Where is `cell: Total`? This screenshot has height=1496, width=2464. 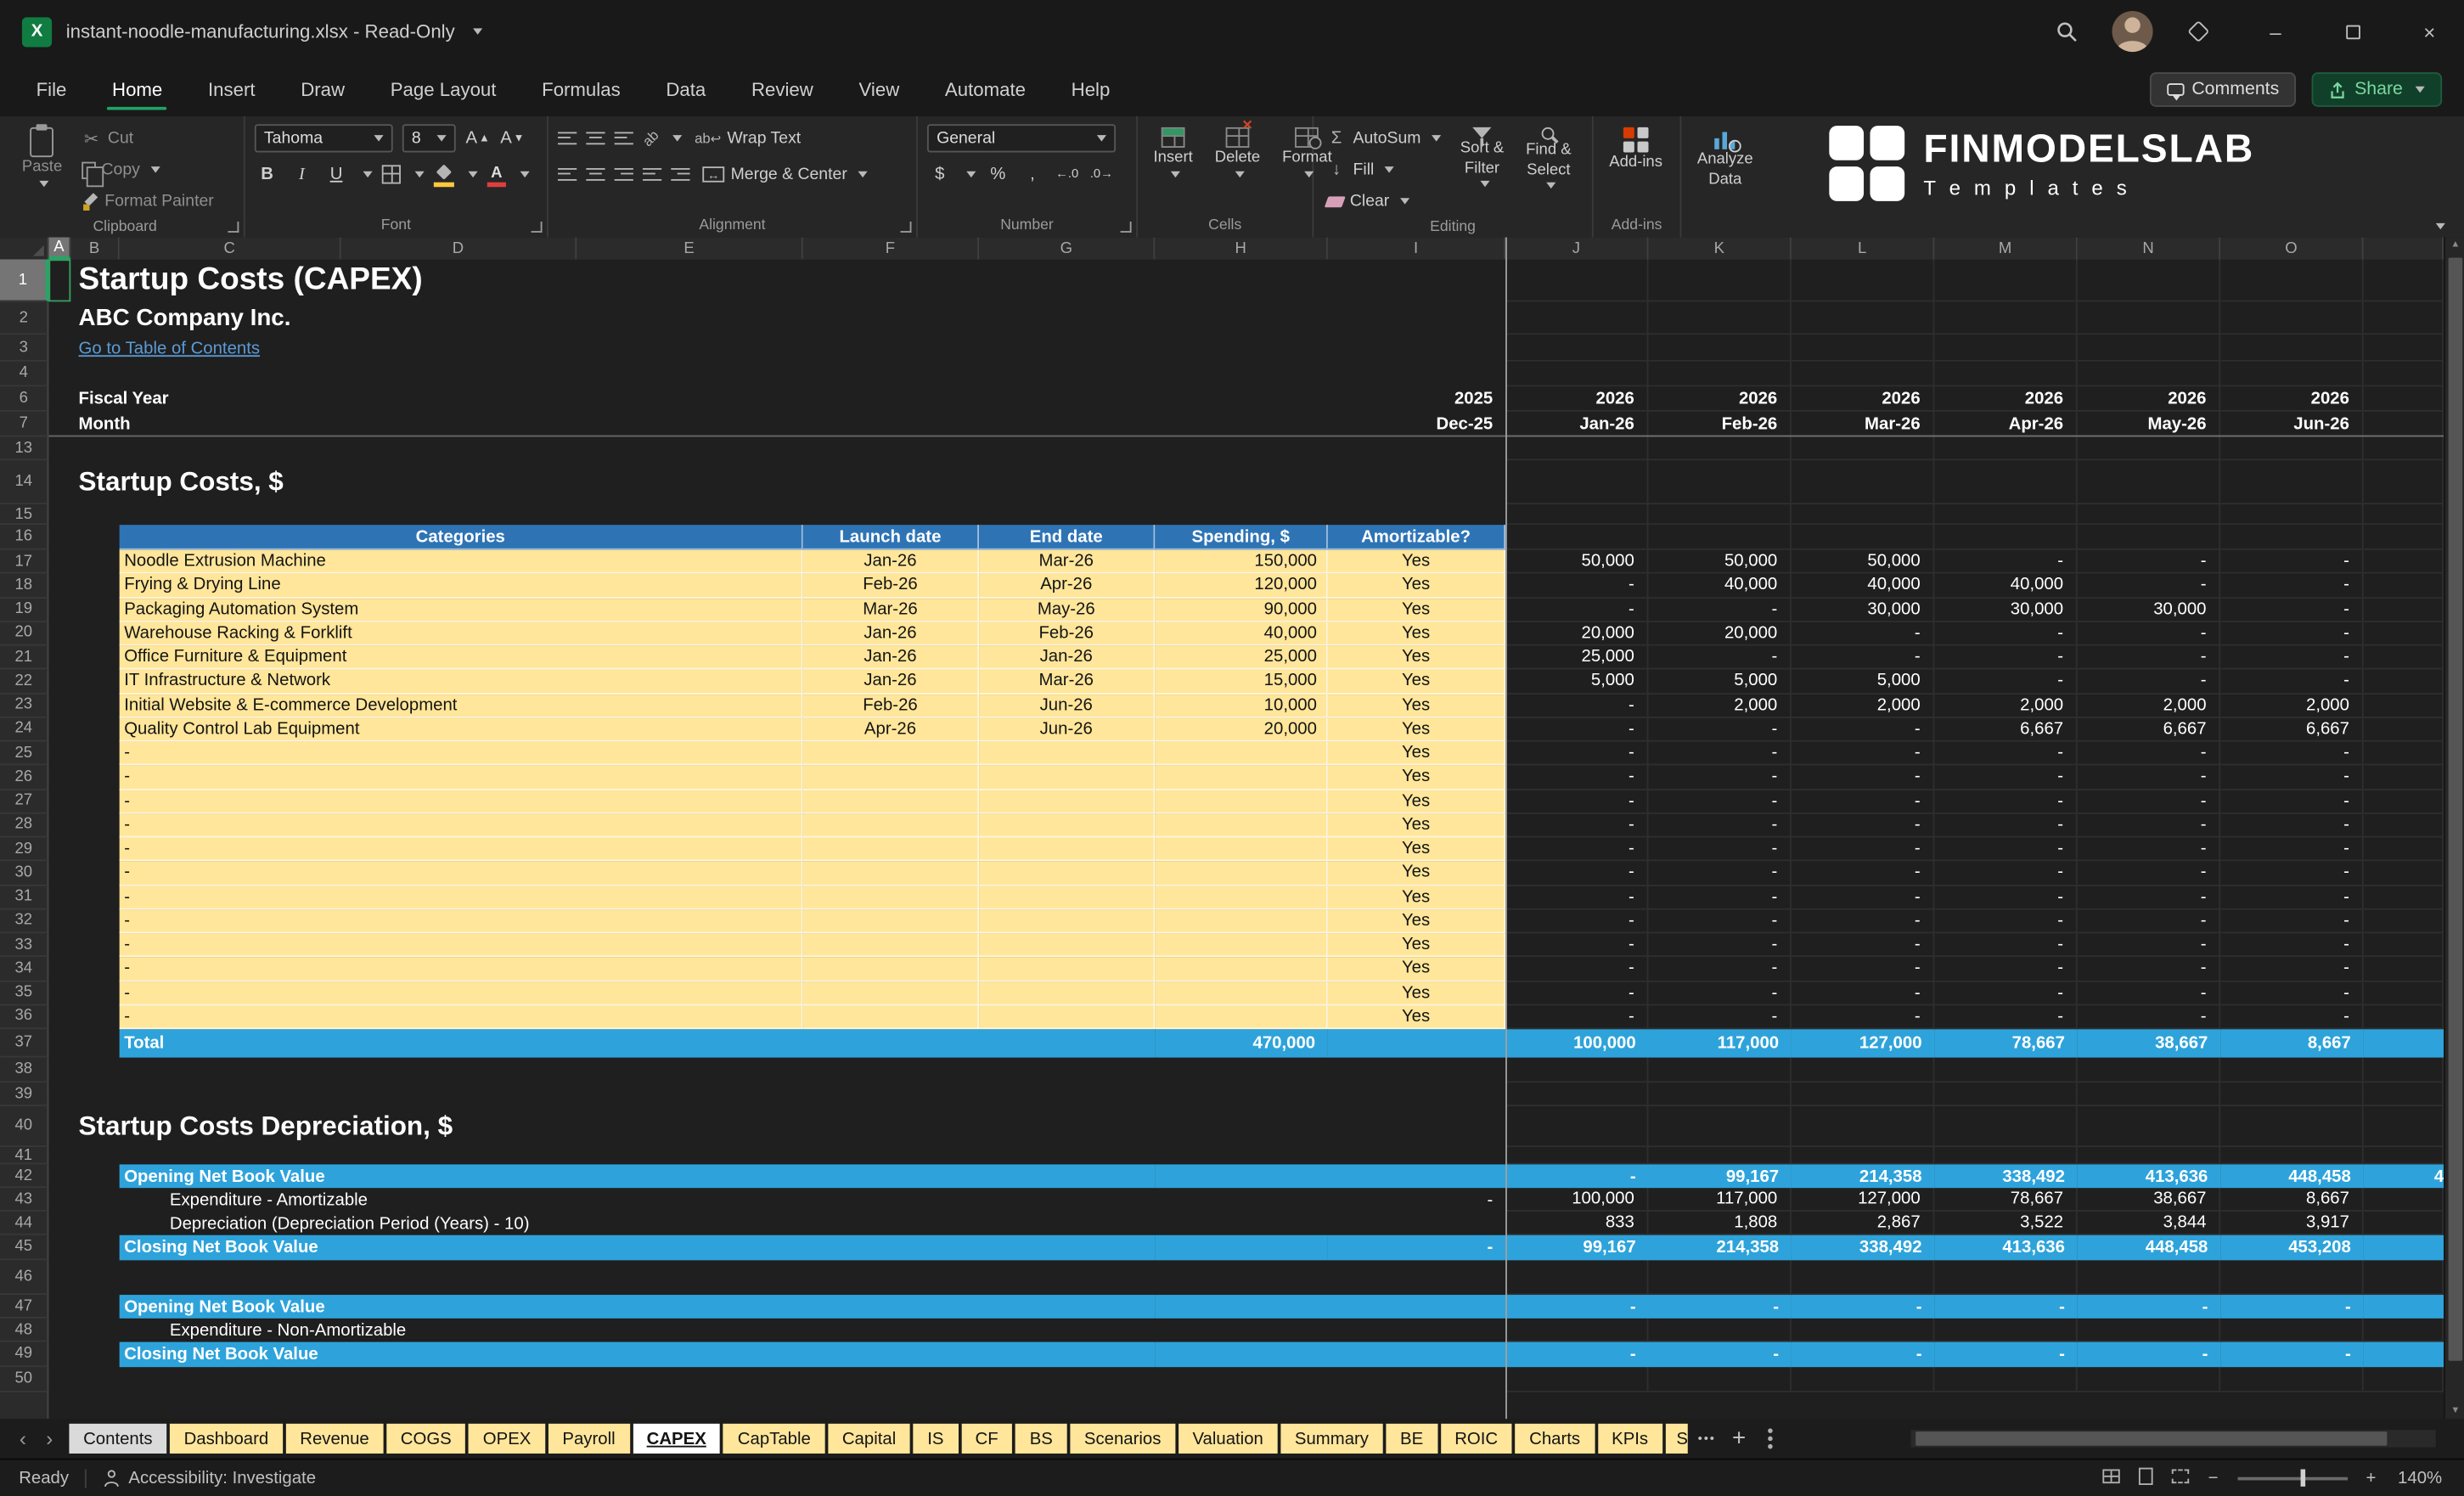
cell: Total is located at coordinates (637, 1043).